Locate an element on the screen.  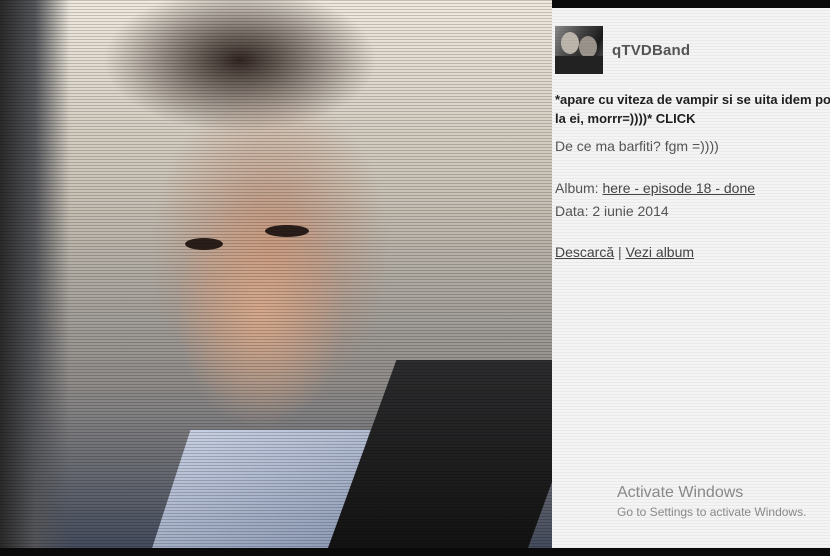
post-author: qTVDBand is located at coordinates (622, 50).